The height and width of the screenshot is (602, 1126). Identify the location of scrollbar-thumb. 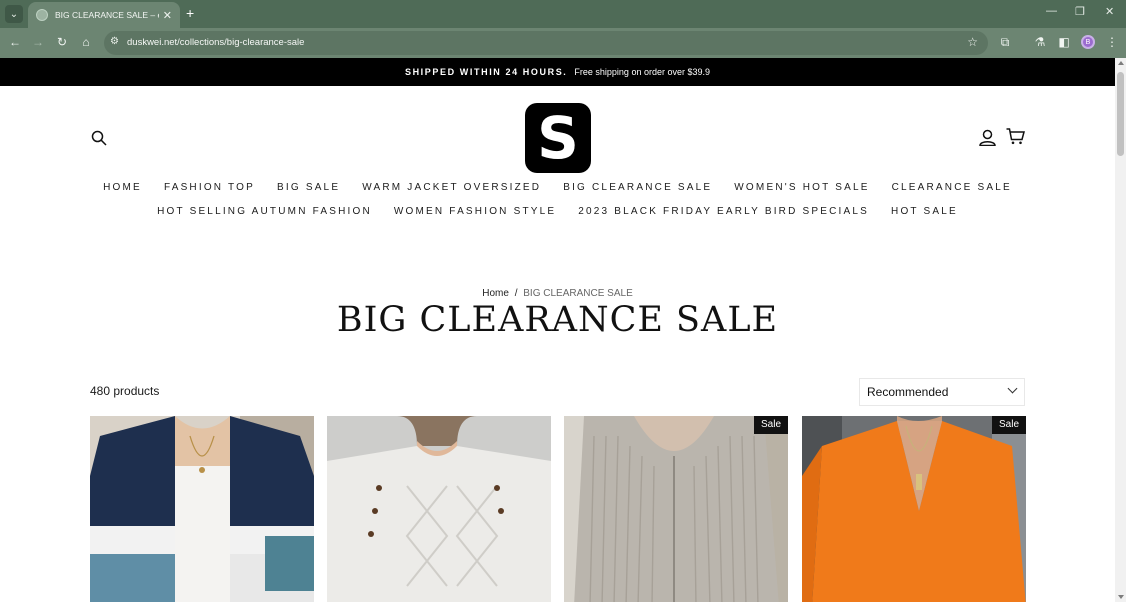
(1120, 114).